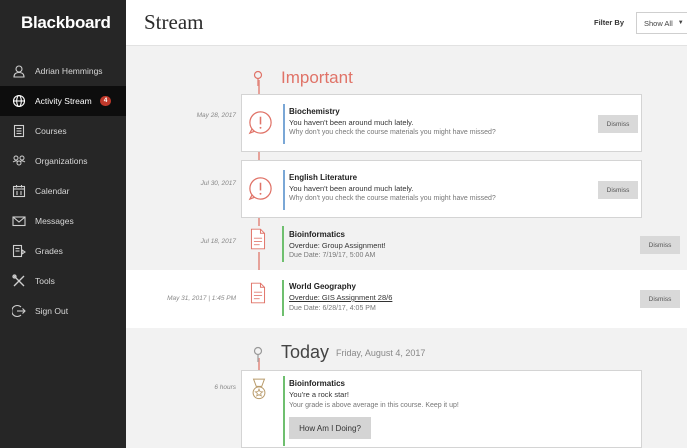 The height and width of the screenshot is (448, 687). I want to click on sign-out-icon, so click(19, 311).